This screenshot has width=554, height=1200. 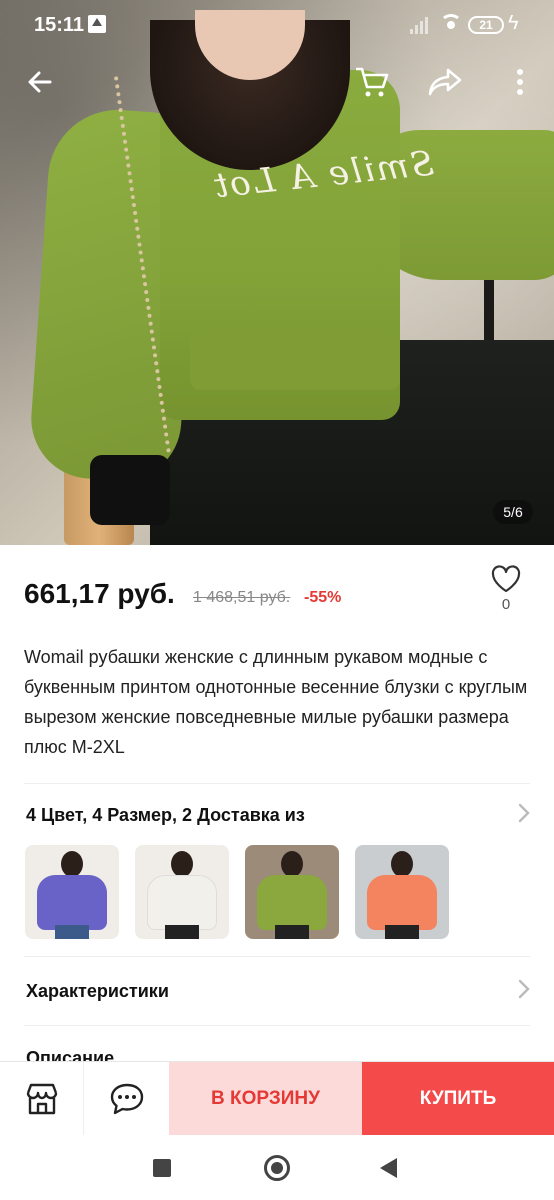 I want to click on chat-icon, so click(x=126, y=1099).